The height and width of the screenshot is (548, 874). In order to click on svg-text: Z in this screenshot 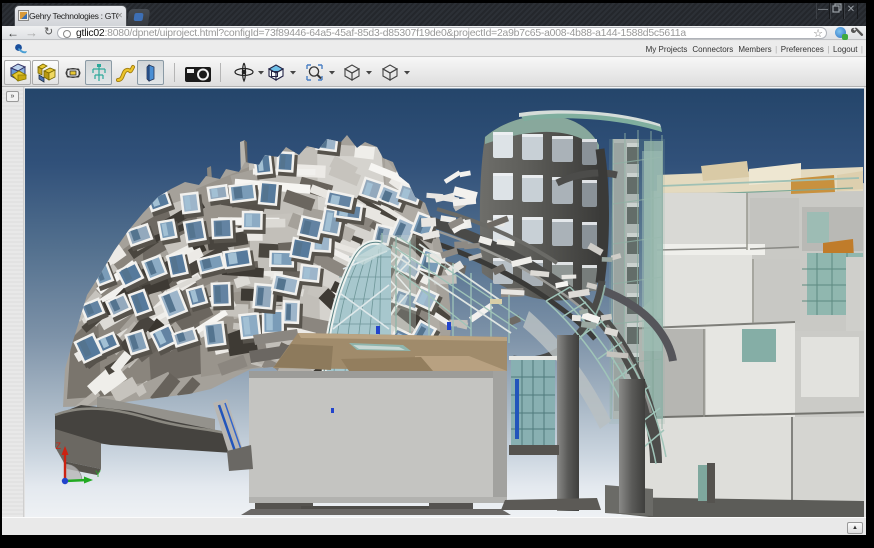, I will do `click(59, 446)`.